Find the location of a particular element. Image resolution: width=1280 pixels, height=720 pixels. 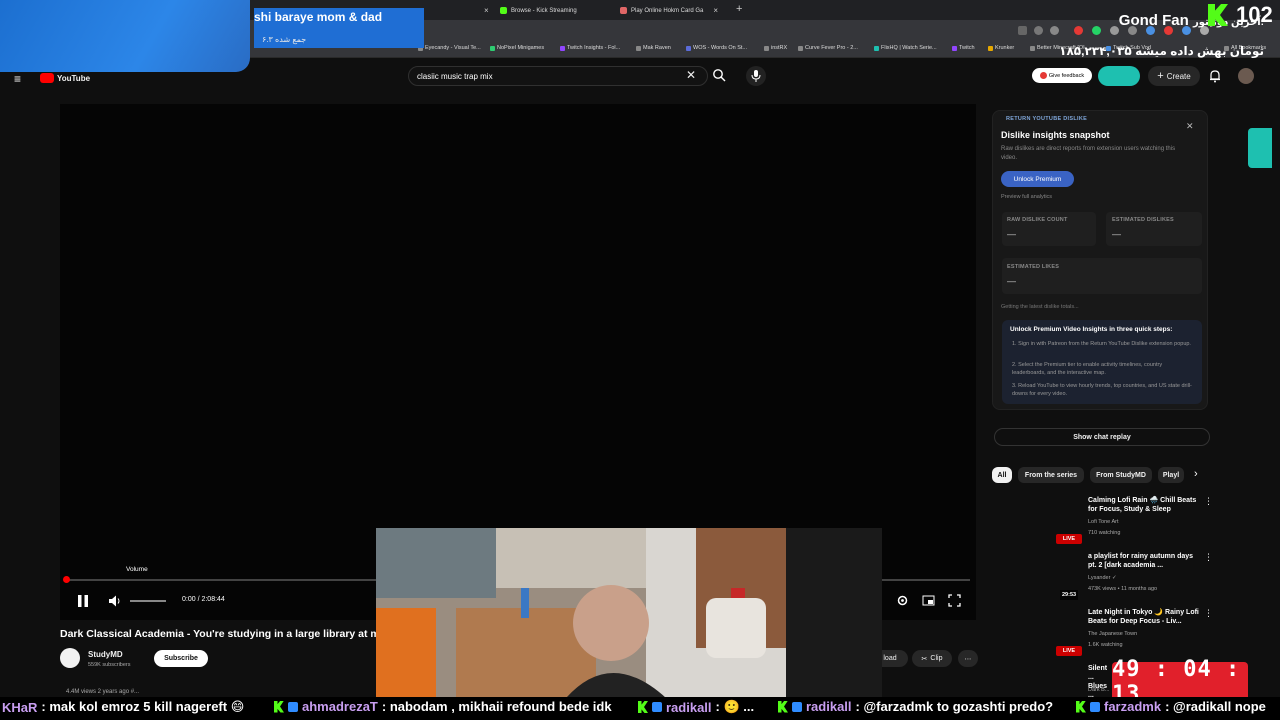

ticker-message: KHaR : mak kol emroz 5 kill nagereft 😄 is located at coordinates (123, 707).